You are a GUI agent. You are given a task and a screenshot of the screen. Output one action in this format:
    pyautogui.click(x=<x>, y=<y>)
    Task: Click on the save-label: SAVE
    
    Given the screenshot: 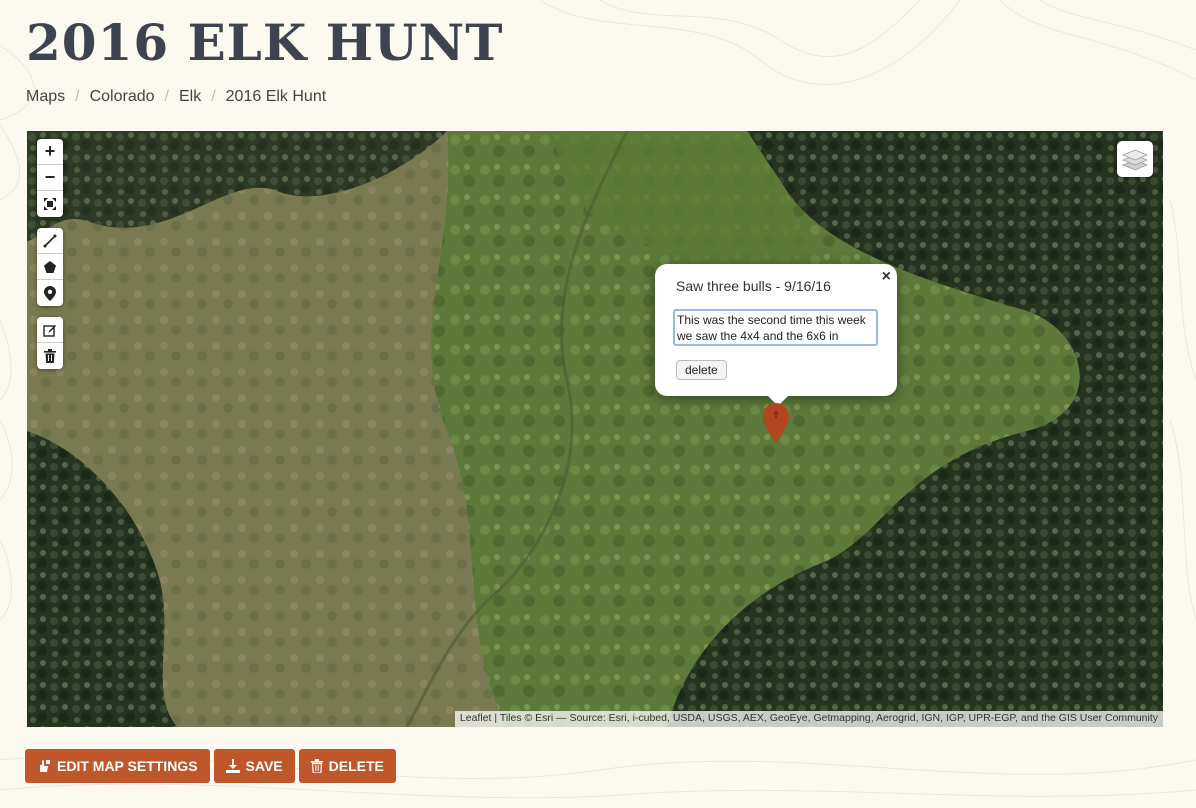 What is the action you would take?
    pyautogui.click(x=264, y=766)
    